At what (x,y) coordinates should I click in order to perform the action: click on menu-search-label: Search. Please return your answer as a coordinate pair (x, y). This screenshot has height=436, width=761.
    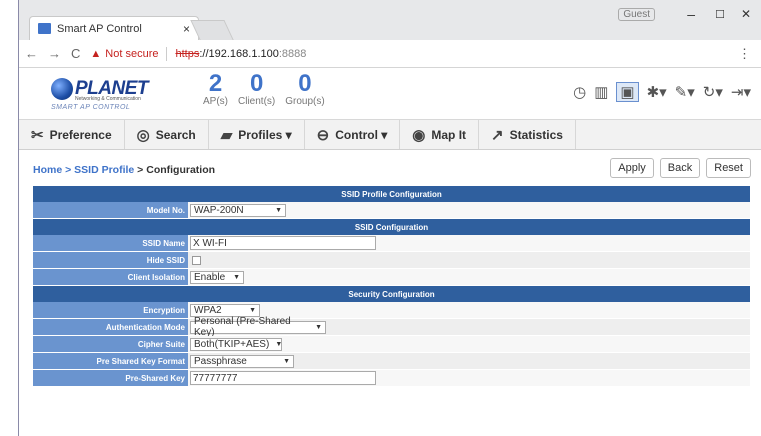
    Looking at the image, I should click on (175, 134).